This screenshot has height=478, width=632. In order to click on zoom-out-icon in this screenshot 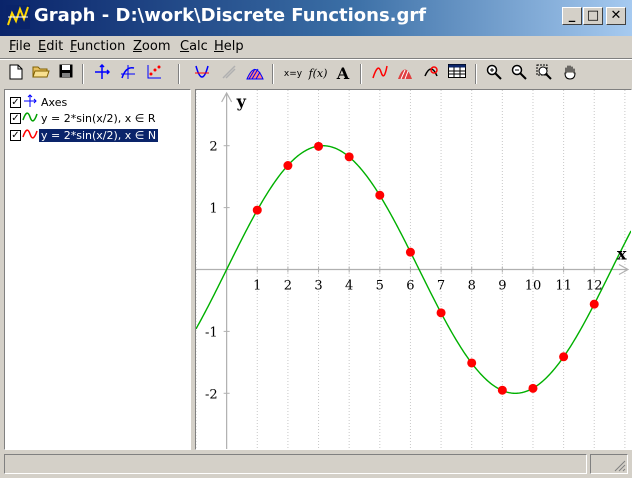, I will do `click(519, 74)`.